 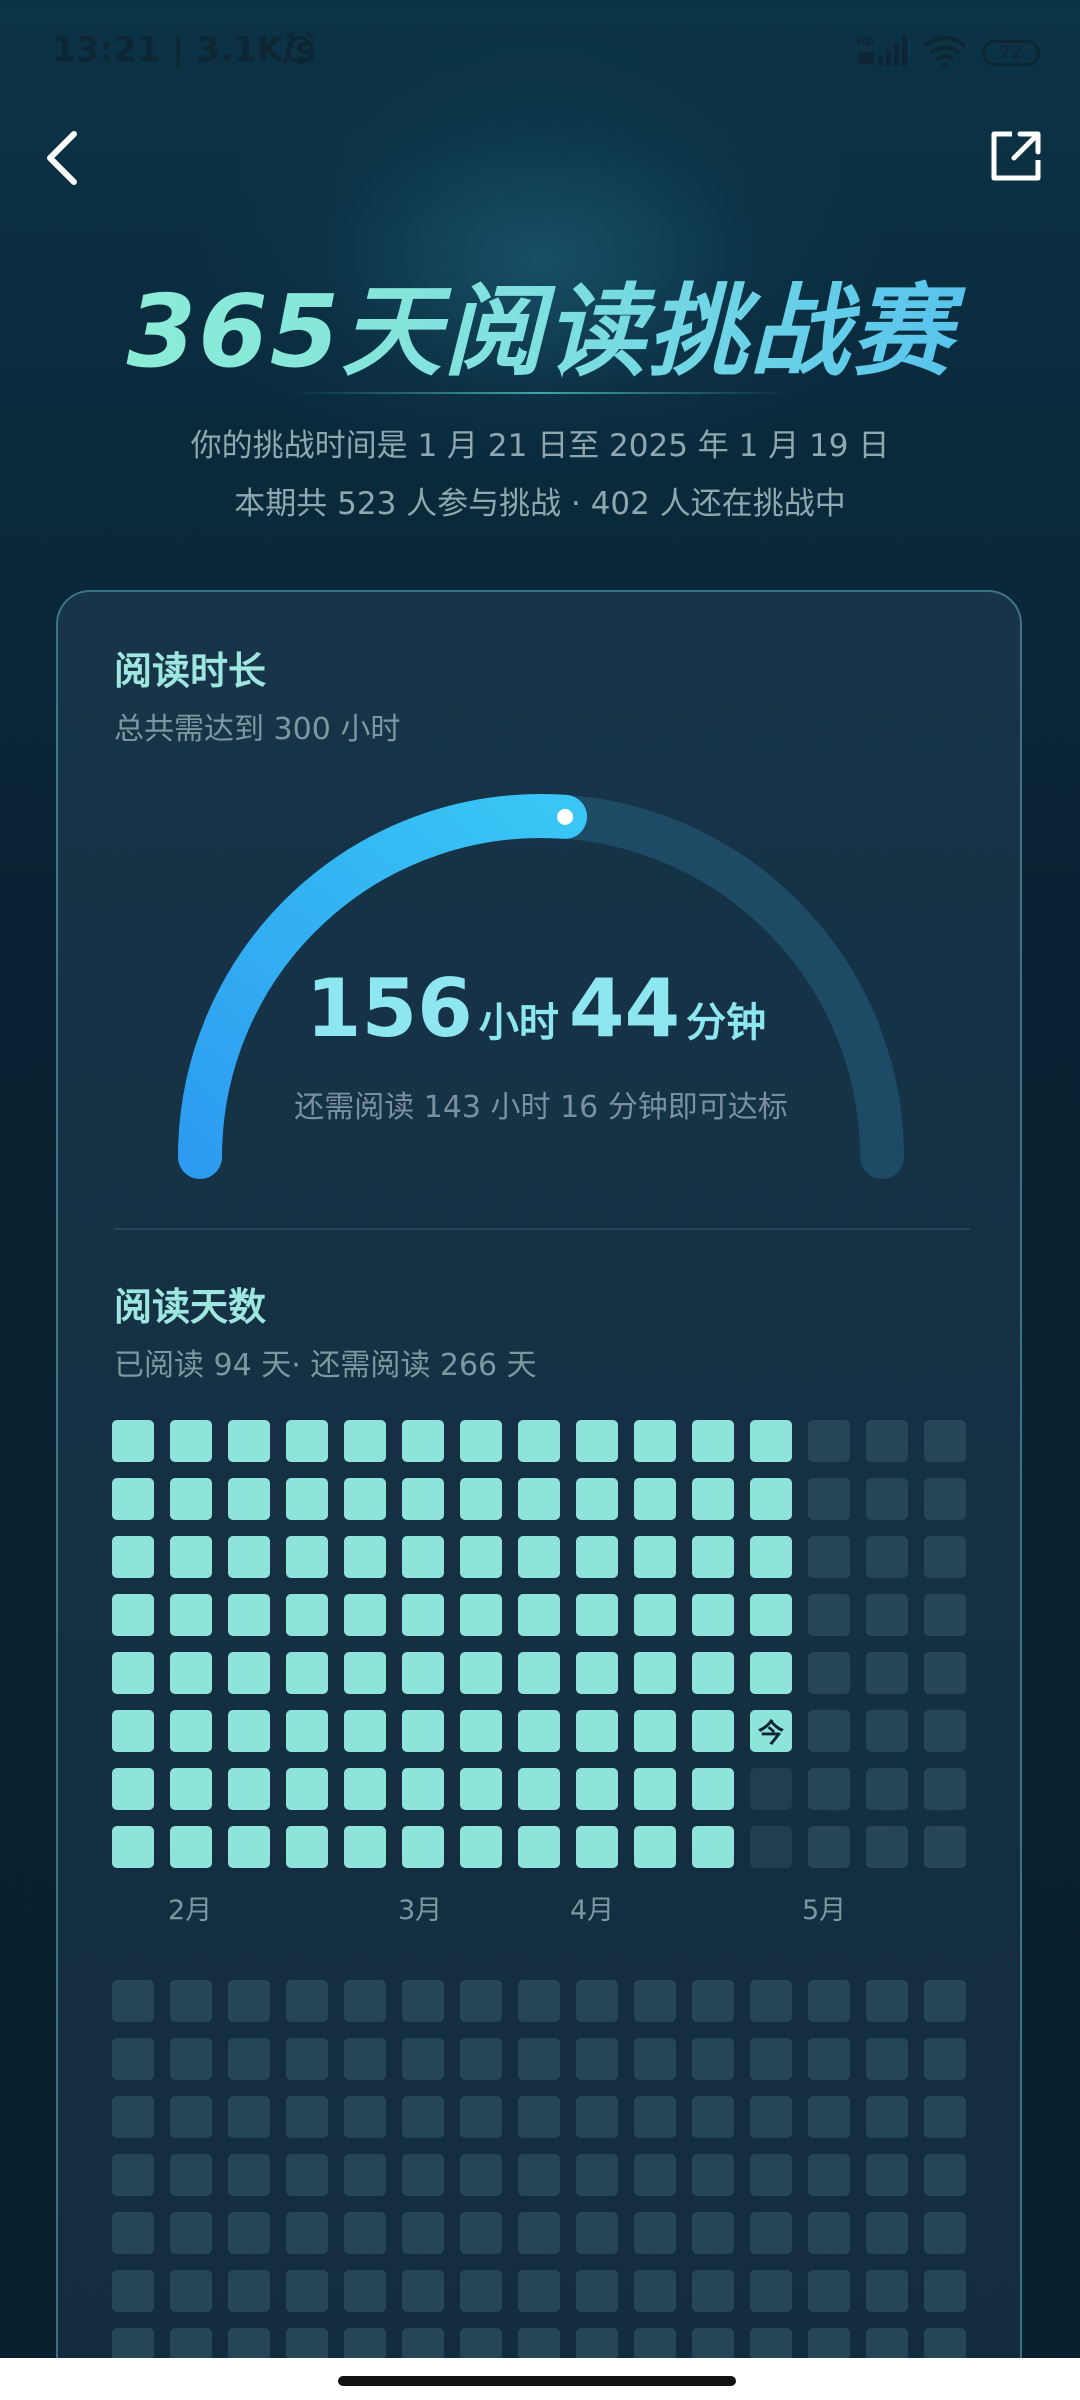 What do you see at coordinates (325, 1365) in the screenshot?
I see `reading-days-summary: 已阅读 94 天· 还需阅读 266 天` at bounding box center [325, 1365].